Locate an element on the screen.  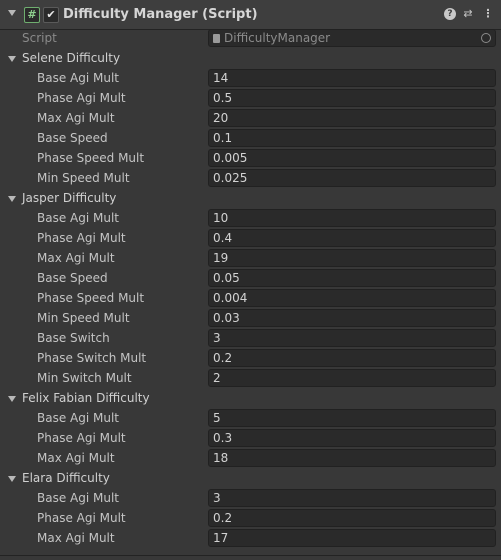
component-header: # ✔ Difficulty Manager (Script) ? ⇄ ⋮ is located at coordinates (250, 15).